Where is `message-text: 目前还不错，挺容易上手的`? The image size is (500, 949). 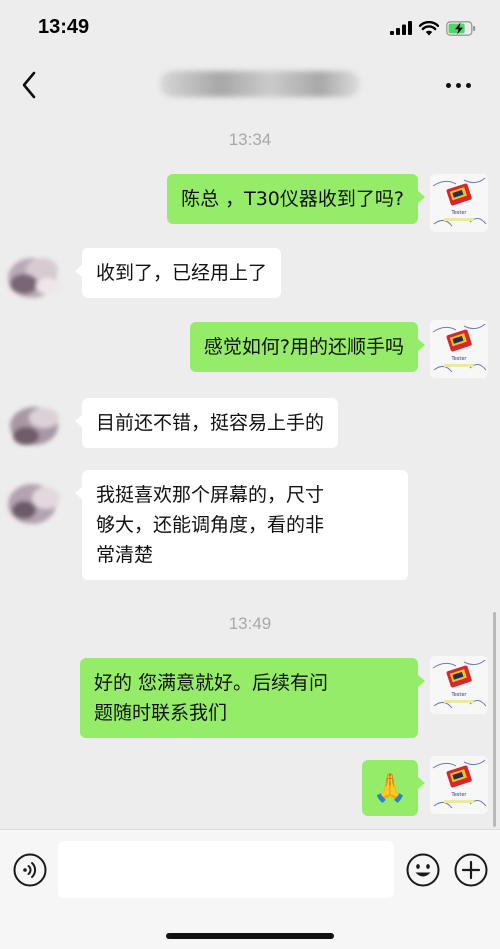
message-text: 目前还不错，挺容易上手的 is located at coordinates (210, 423).